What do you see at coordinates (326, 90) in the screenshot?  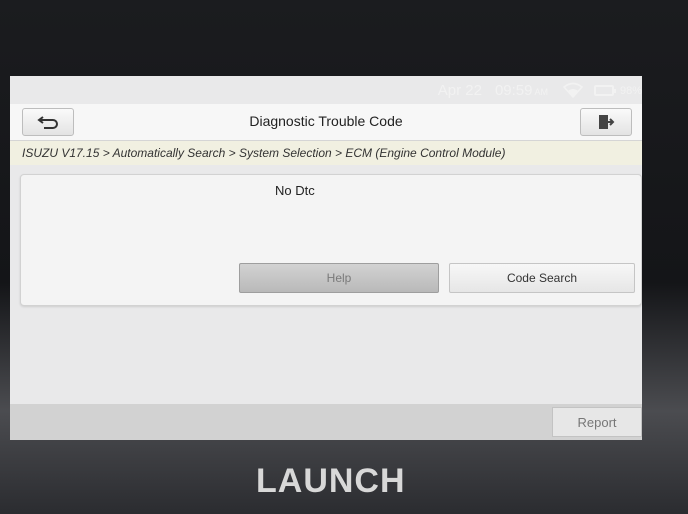 I see `status-bar: Apr 22 09:59 AM 98%` at bounding box center [326, 90].